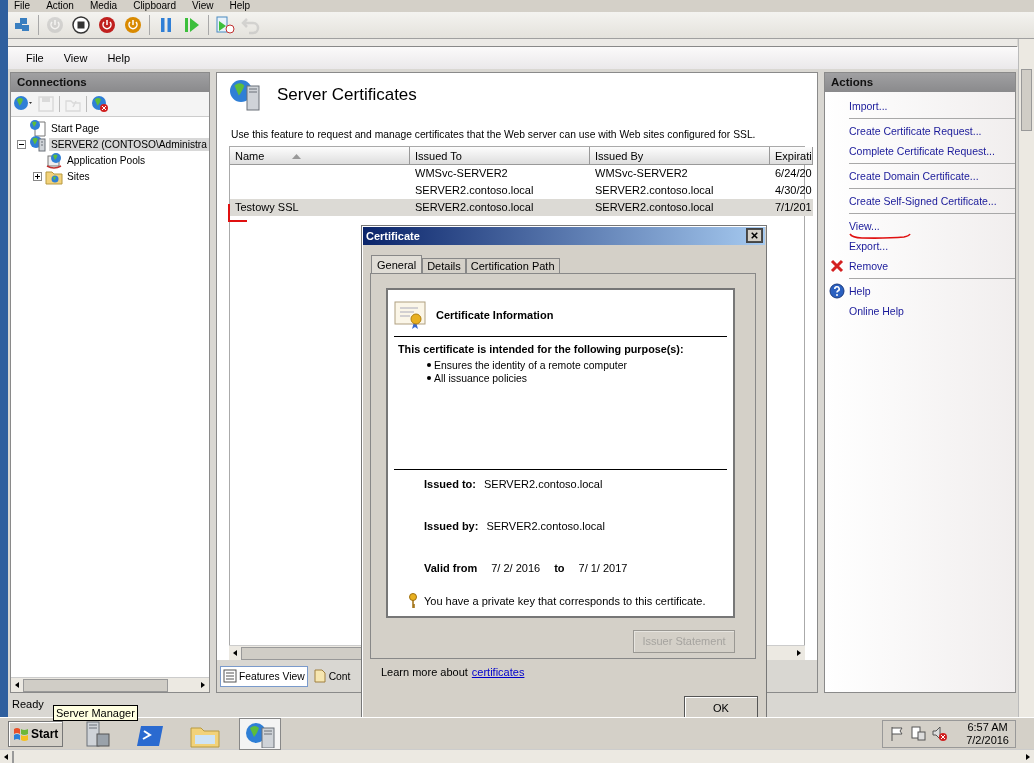 This screenshot has height=763, width=1034. What do you see at coordinates (75, 128) in the screenshot?
I see `tree-item: Start Page` at bounding box center [75, 128].